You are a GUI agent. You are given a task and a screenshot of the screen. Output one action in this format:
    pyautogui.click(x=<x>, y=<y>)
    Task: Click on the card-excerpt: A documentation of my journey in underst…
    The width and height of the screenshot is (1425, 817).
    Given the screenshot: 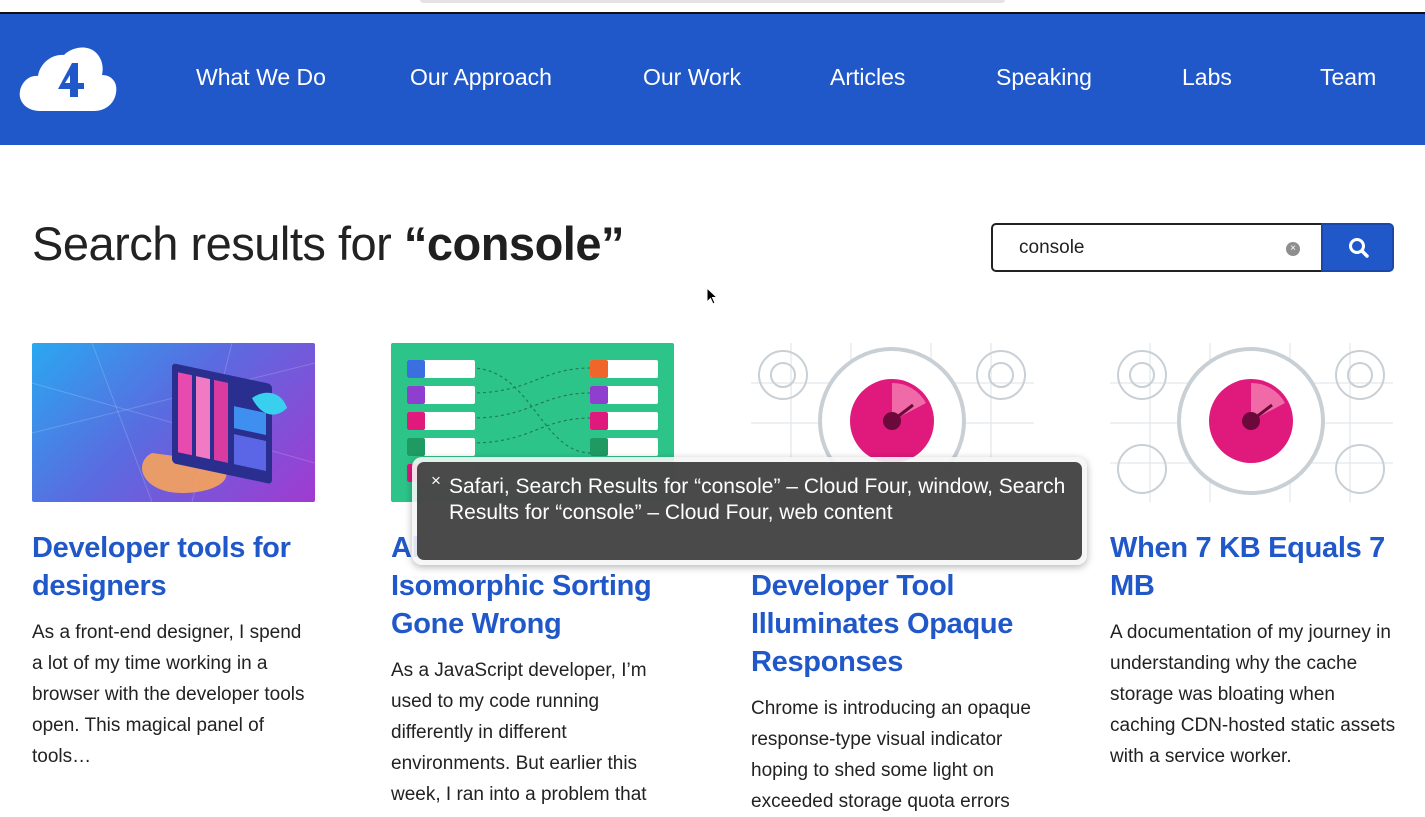 What is the action you would take?
    pyautogui.click(x=1253, y=694)
    